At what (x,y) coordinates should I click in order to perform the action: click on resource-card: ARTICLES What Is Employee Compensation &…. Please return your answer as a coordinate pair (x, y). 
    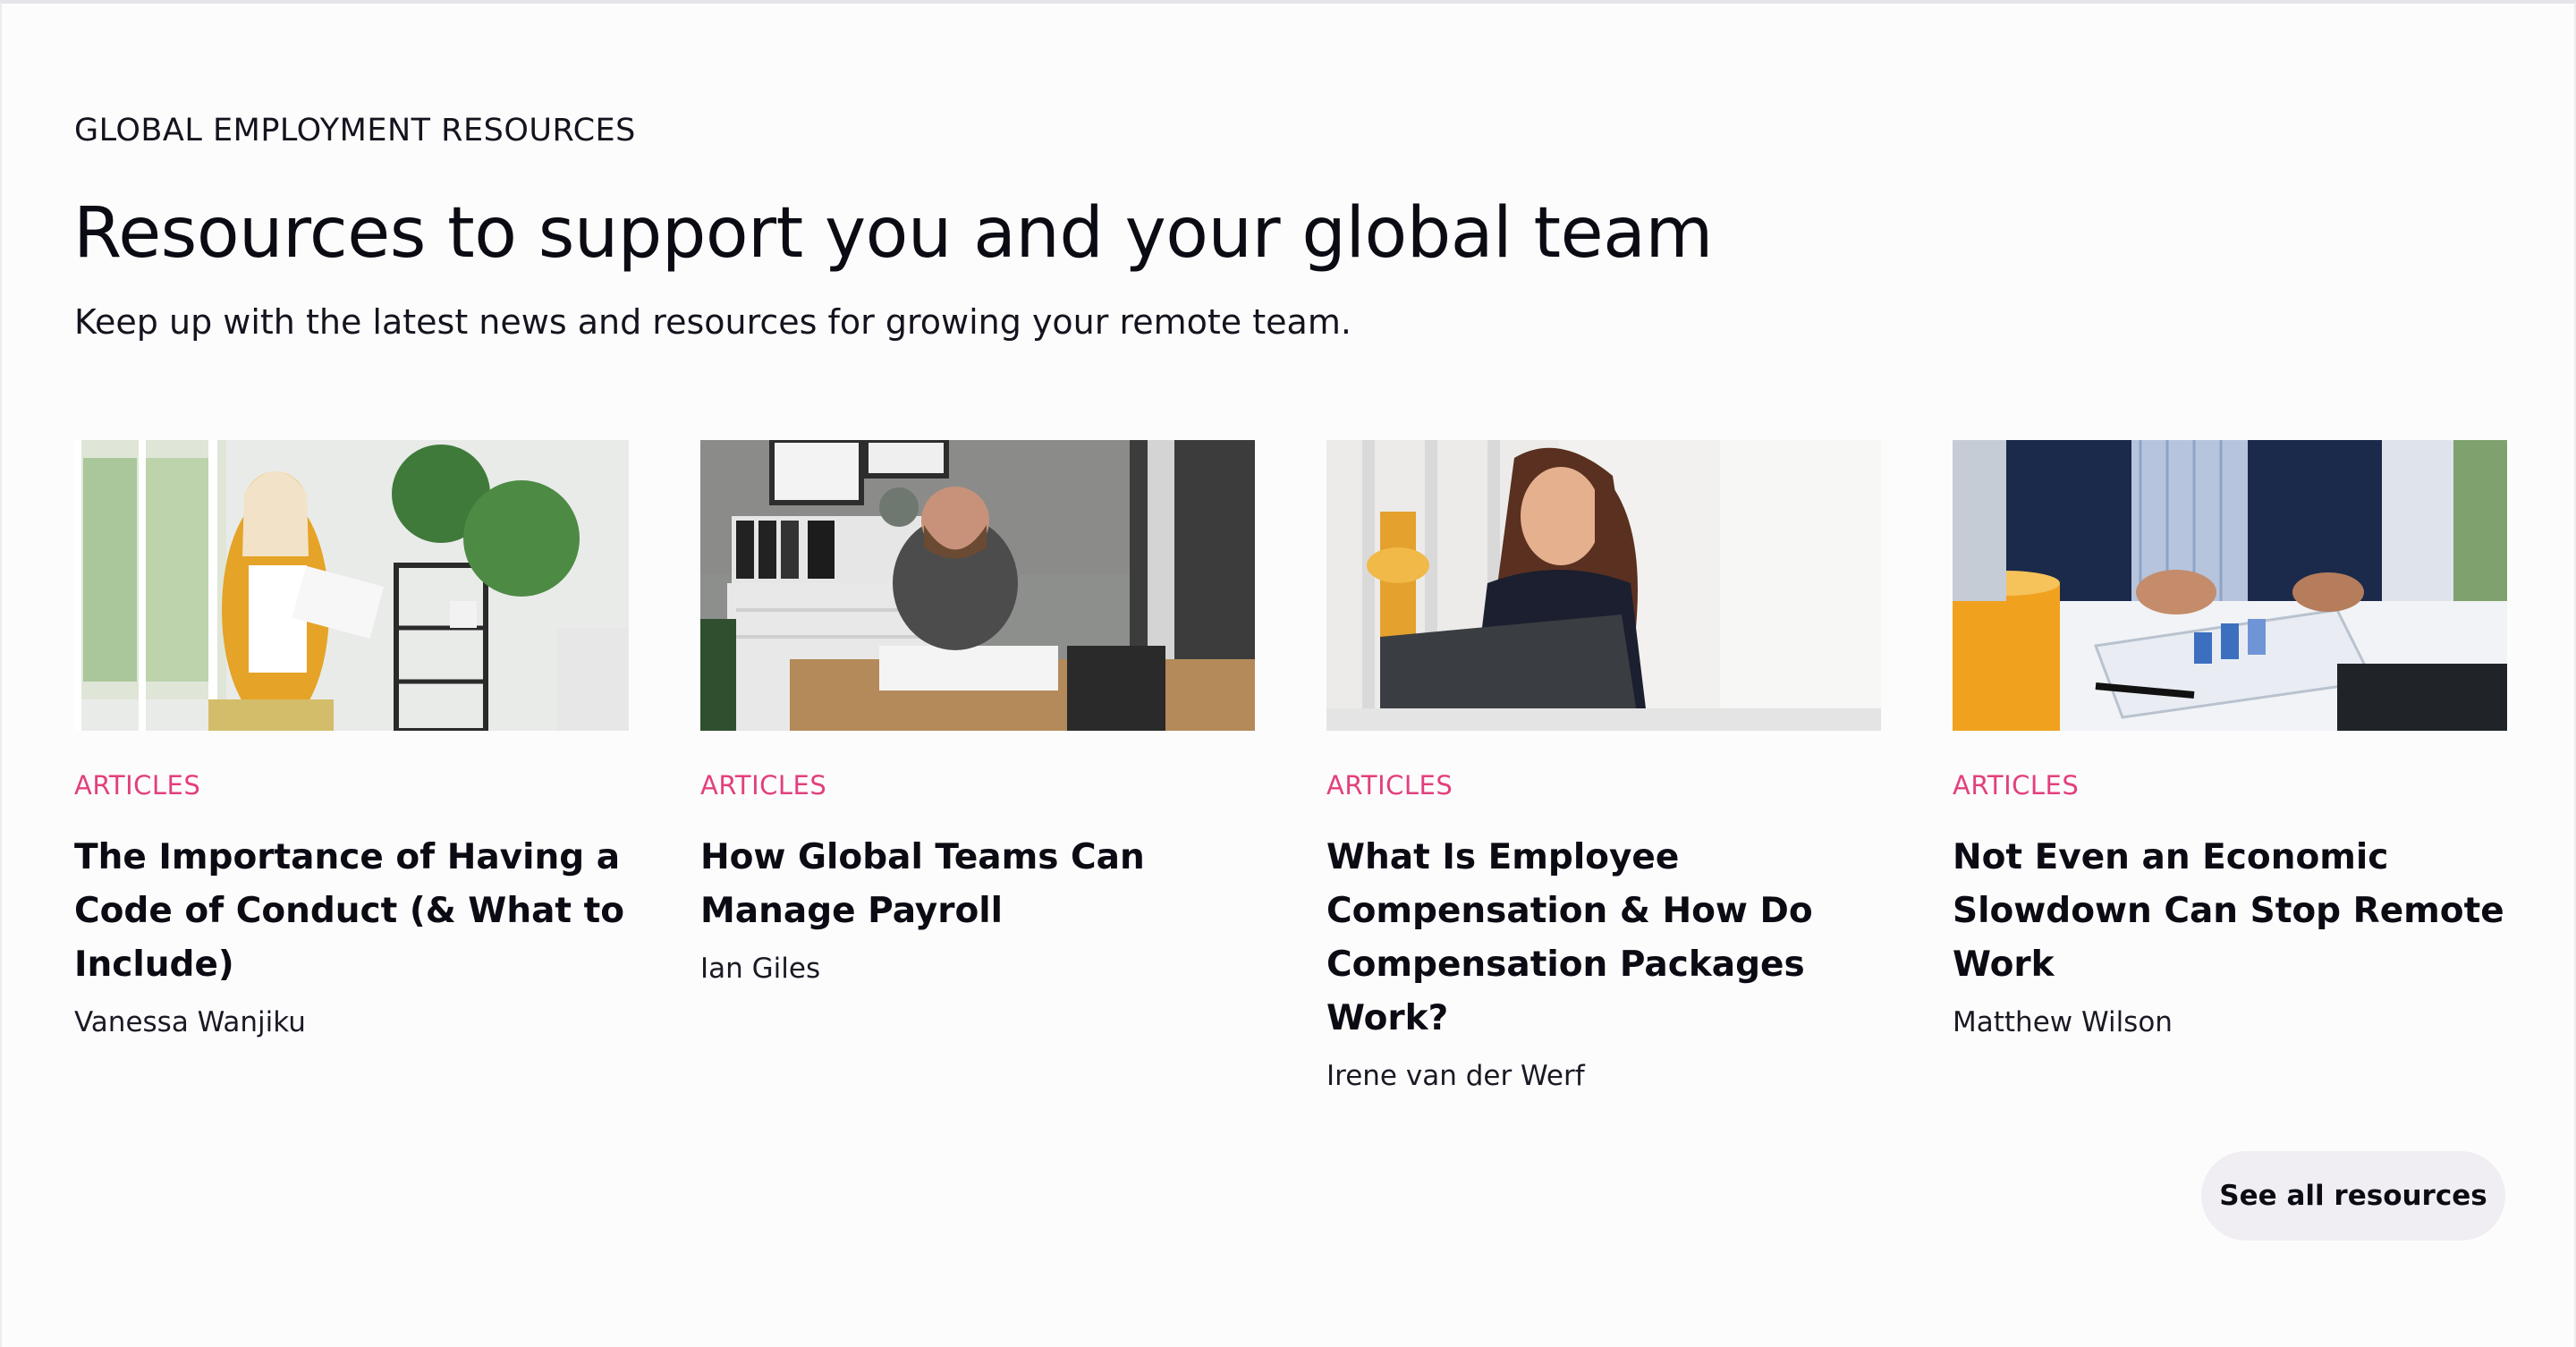
    Looking at the image, I should click on (1603, 766).